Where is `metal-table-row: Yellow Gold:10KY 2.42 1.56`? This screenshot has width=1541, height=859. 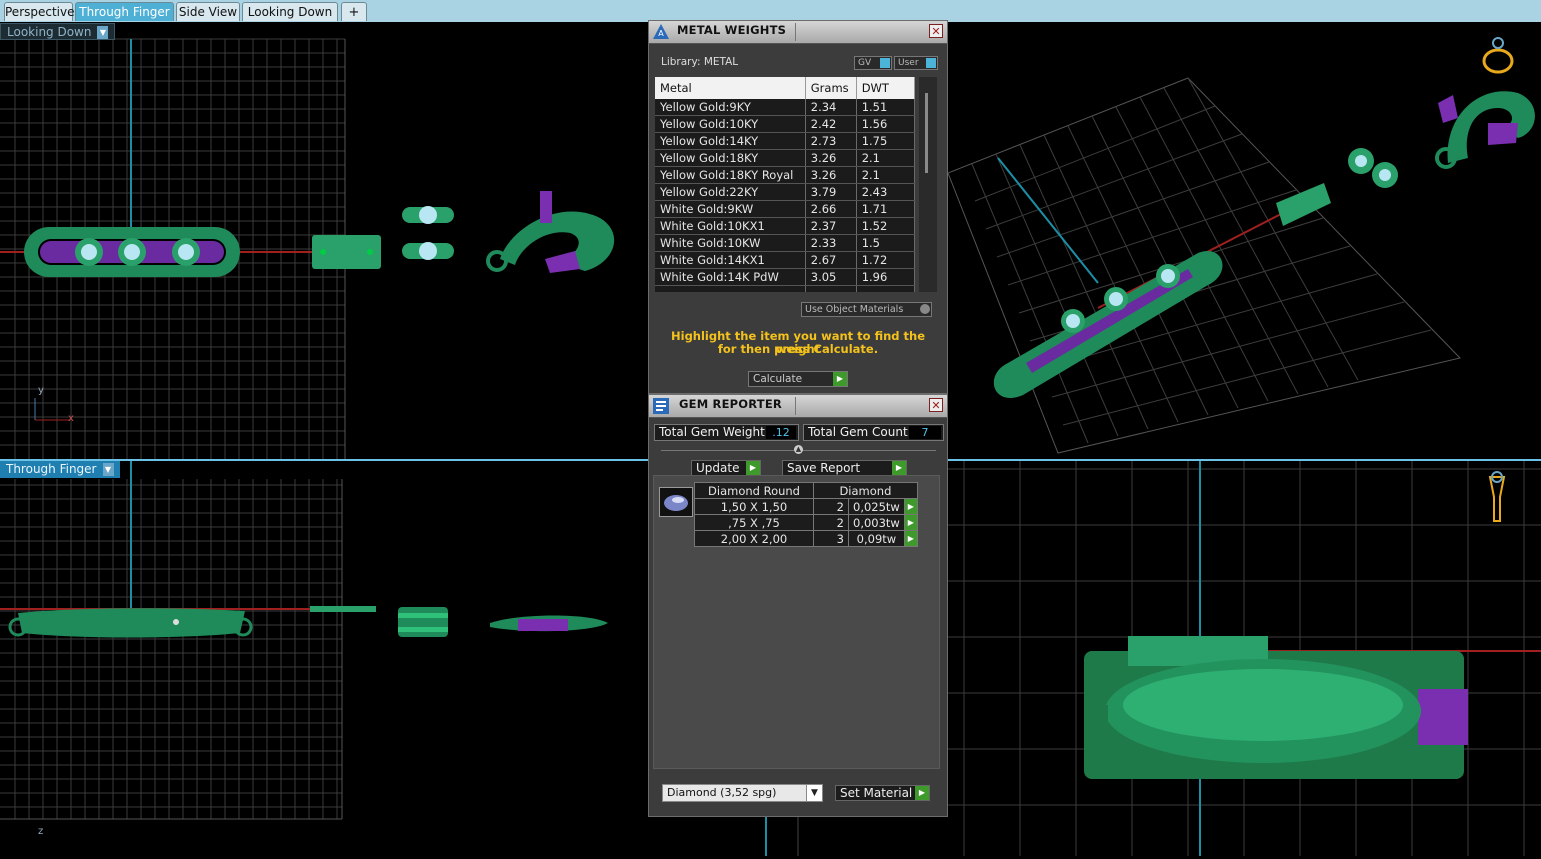
metal-table-row: Yellow Gold:10KY 2.42 1.56 is located at coordinates (785, 124).